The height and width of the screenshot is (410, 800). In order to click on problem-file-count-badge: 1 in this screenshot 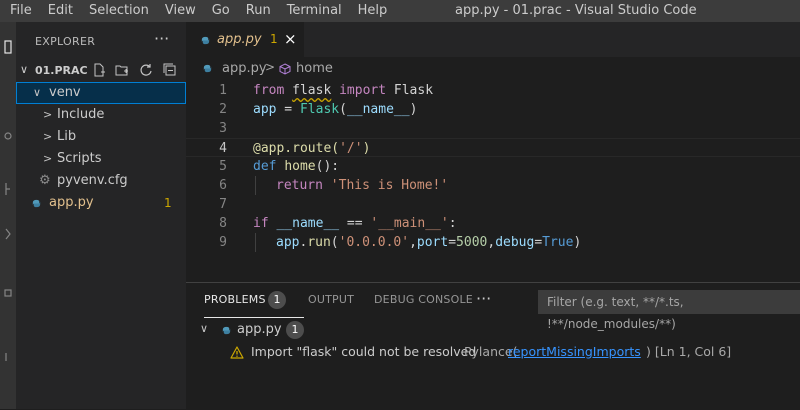, I will do `click(295, 330)`.